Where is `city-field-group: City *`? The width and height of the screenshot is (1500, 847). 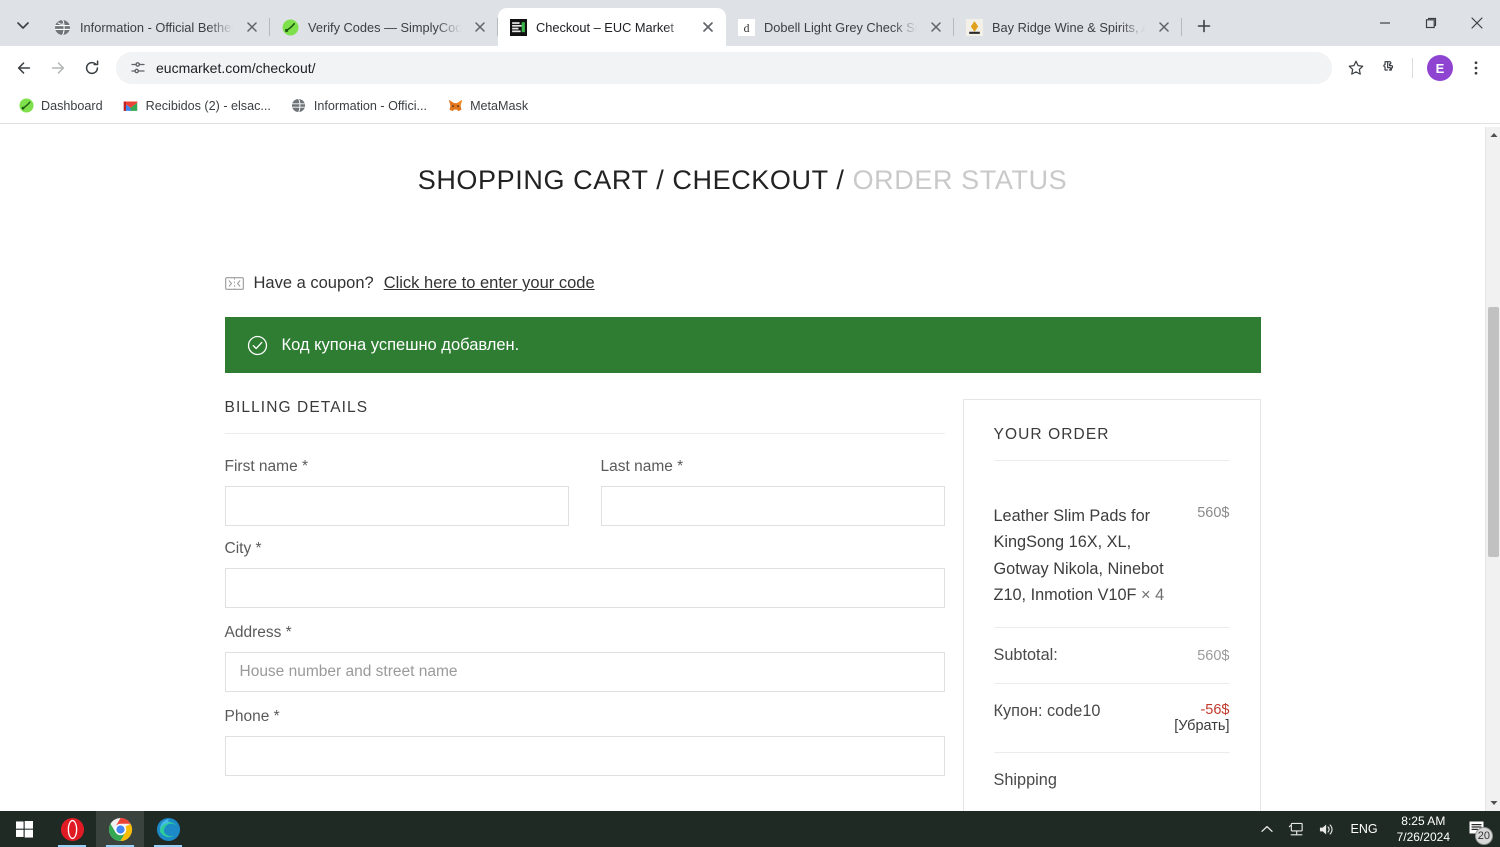
city-field-group: City * is located at coordinates (584, 574).